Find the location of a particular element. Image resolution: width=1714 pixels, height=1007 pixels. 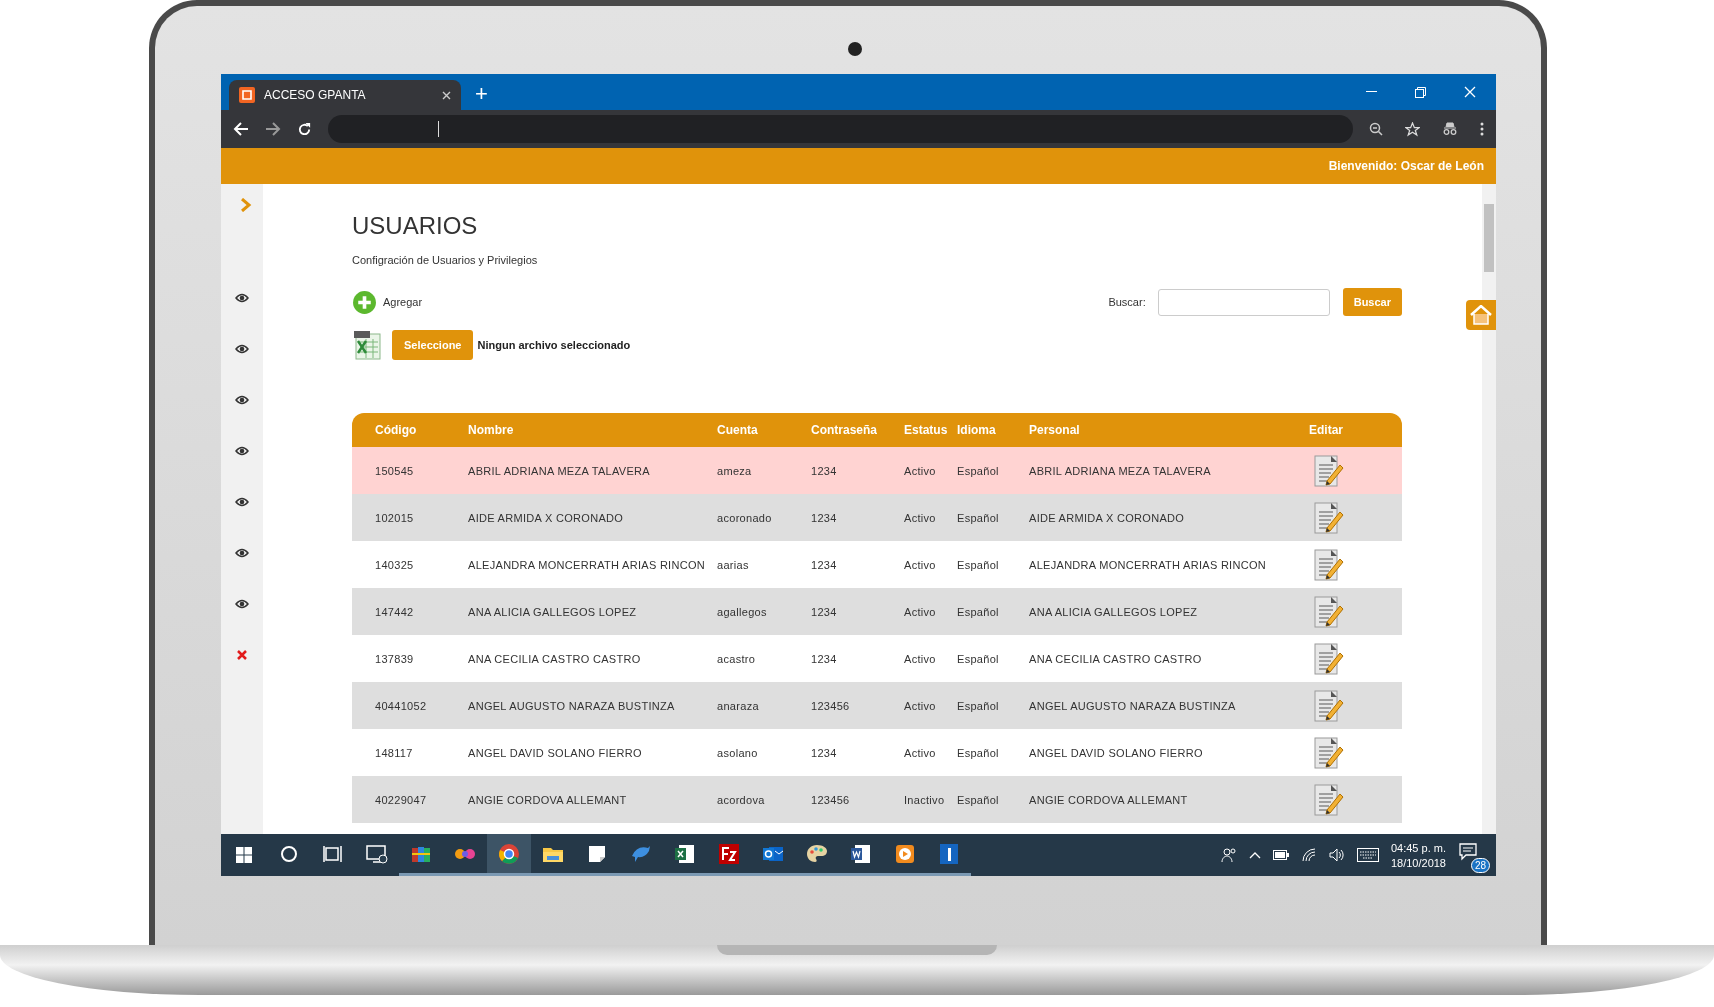

file-status-text: Ningun archivo seleccionado is located at coordinates (554, 345).